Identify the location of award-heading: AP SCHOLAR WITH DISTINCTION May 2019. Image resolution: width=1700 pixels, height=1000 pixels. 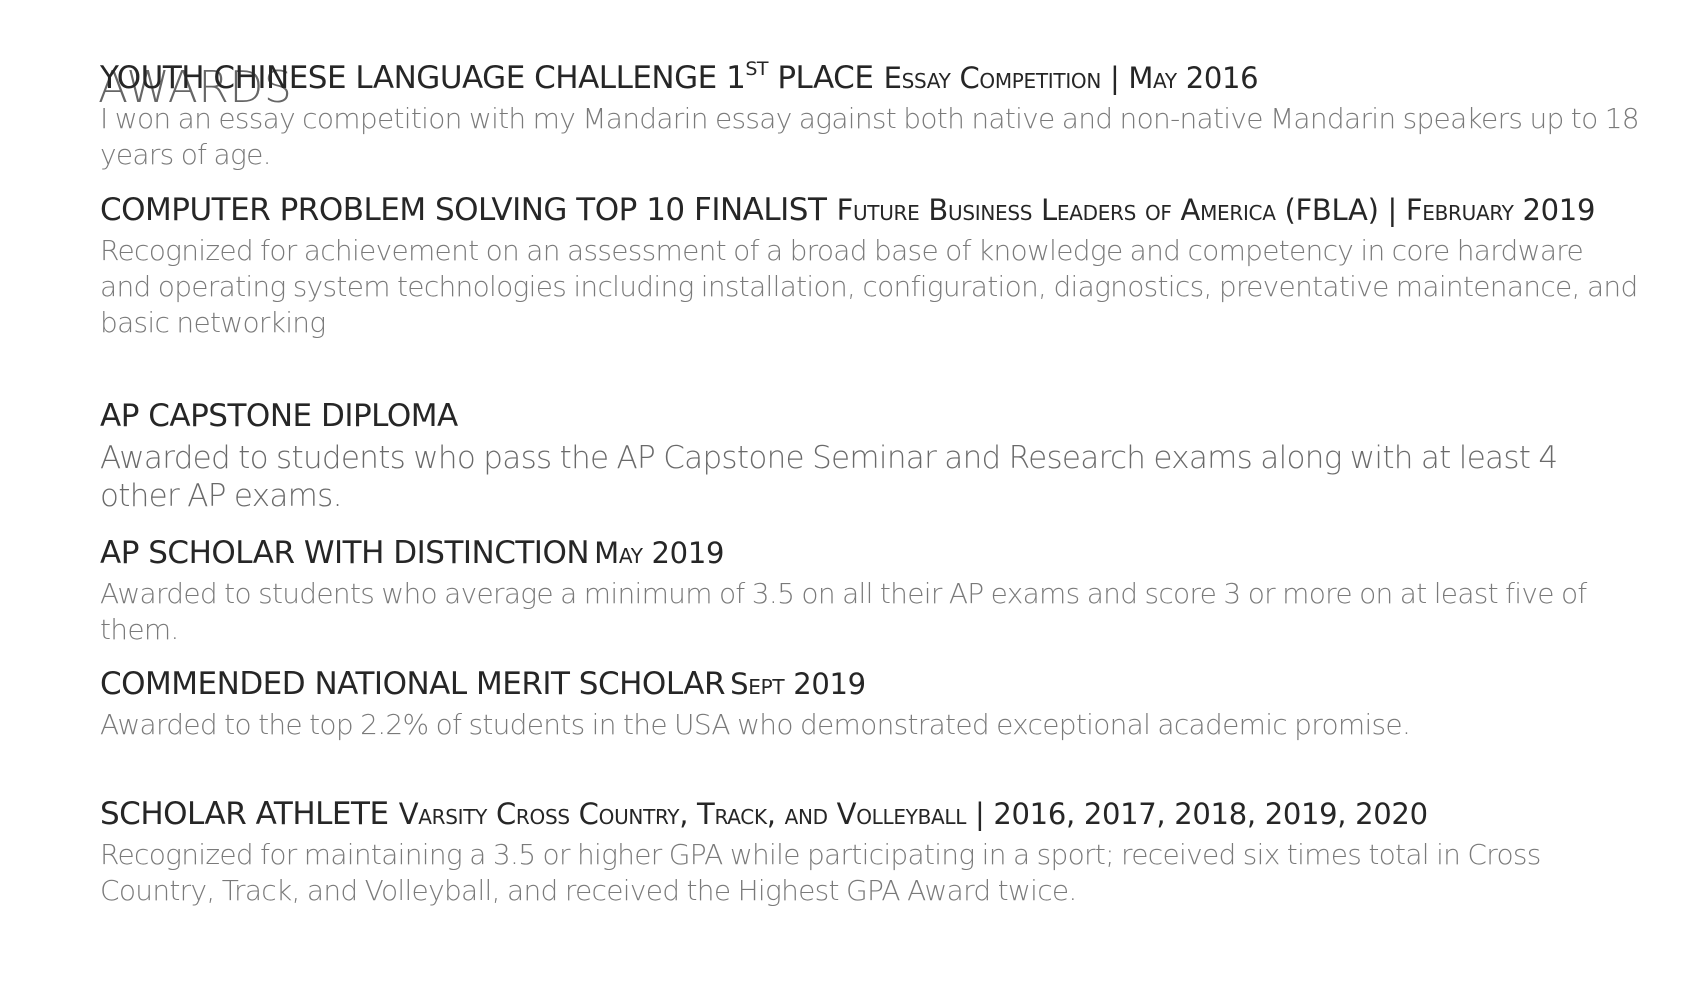
(870, 555).